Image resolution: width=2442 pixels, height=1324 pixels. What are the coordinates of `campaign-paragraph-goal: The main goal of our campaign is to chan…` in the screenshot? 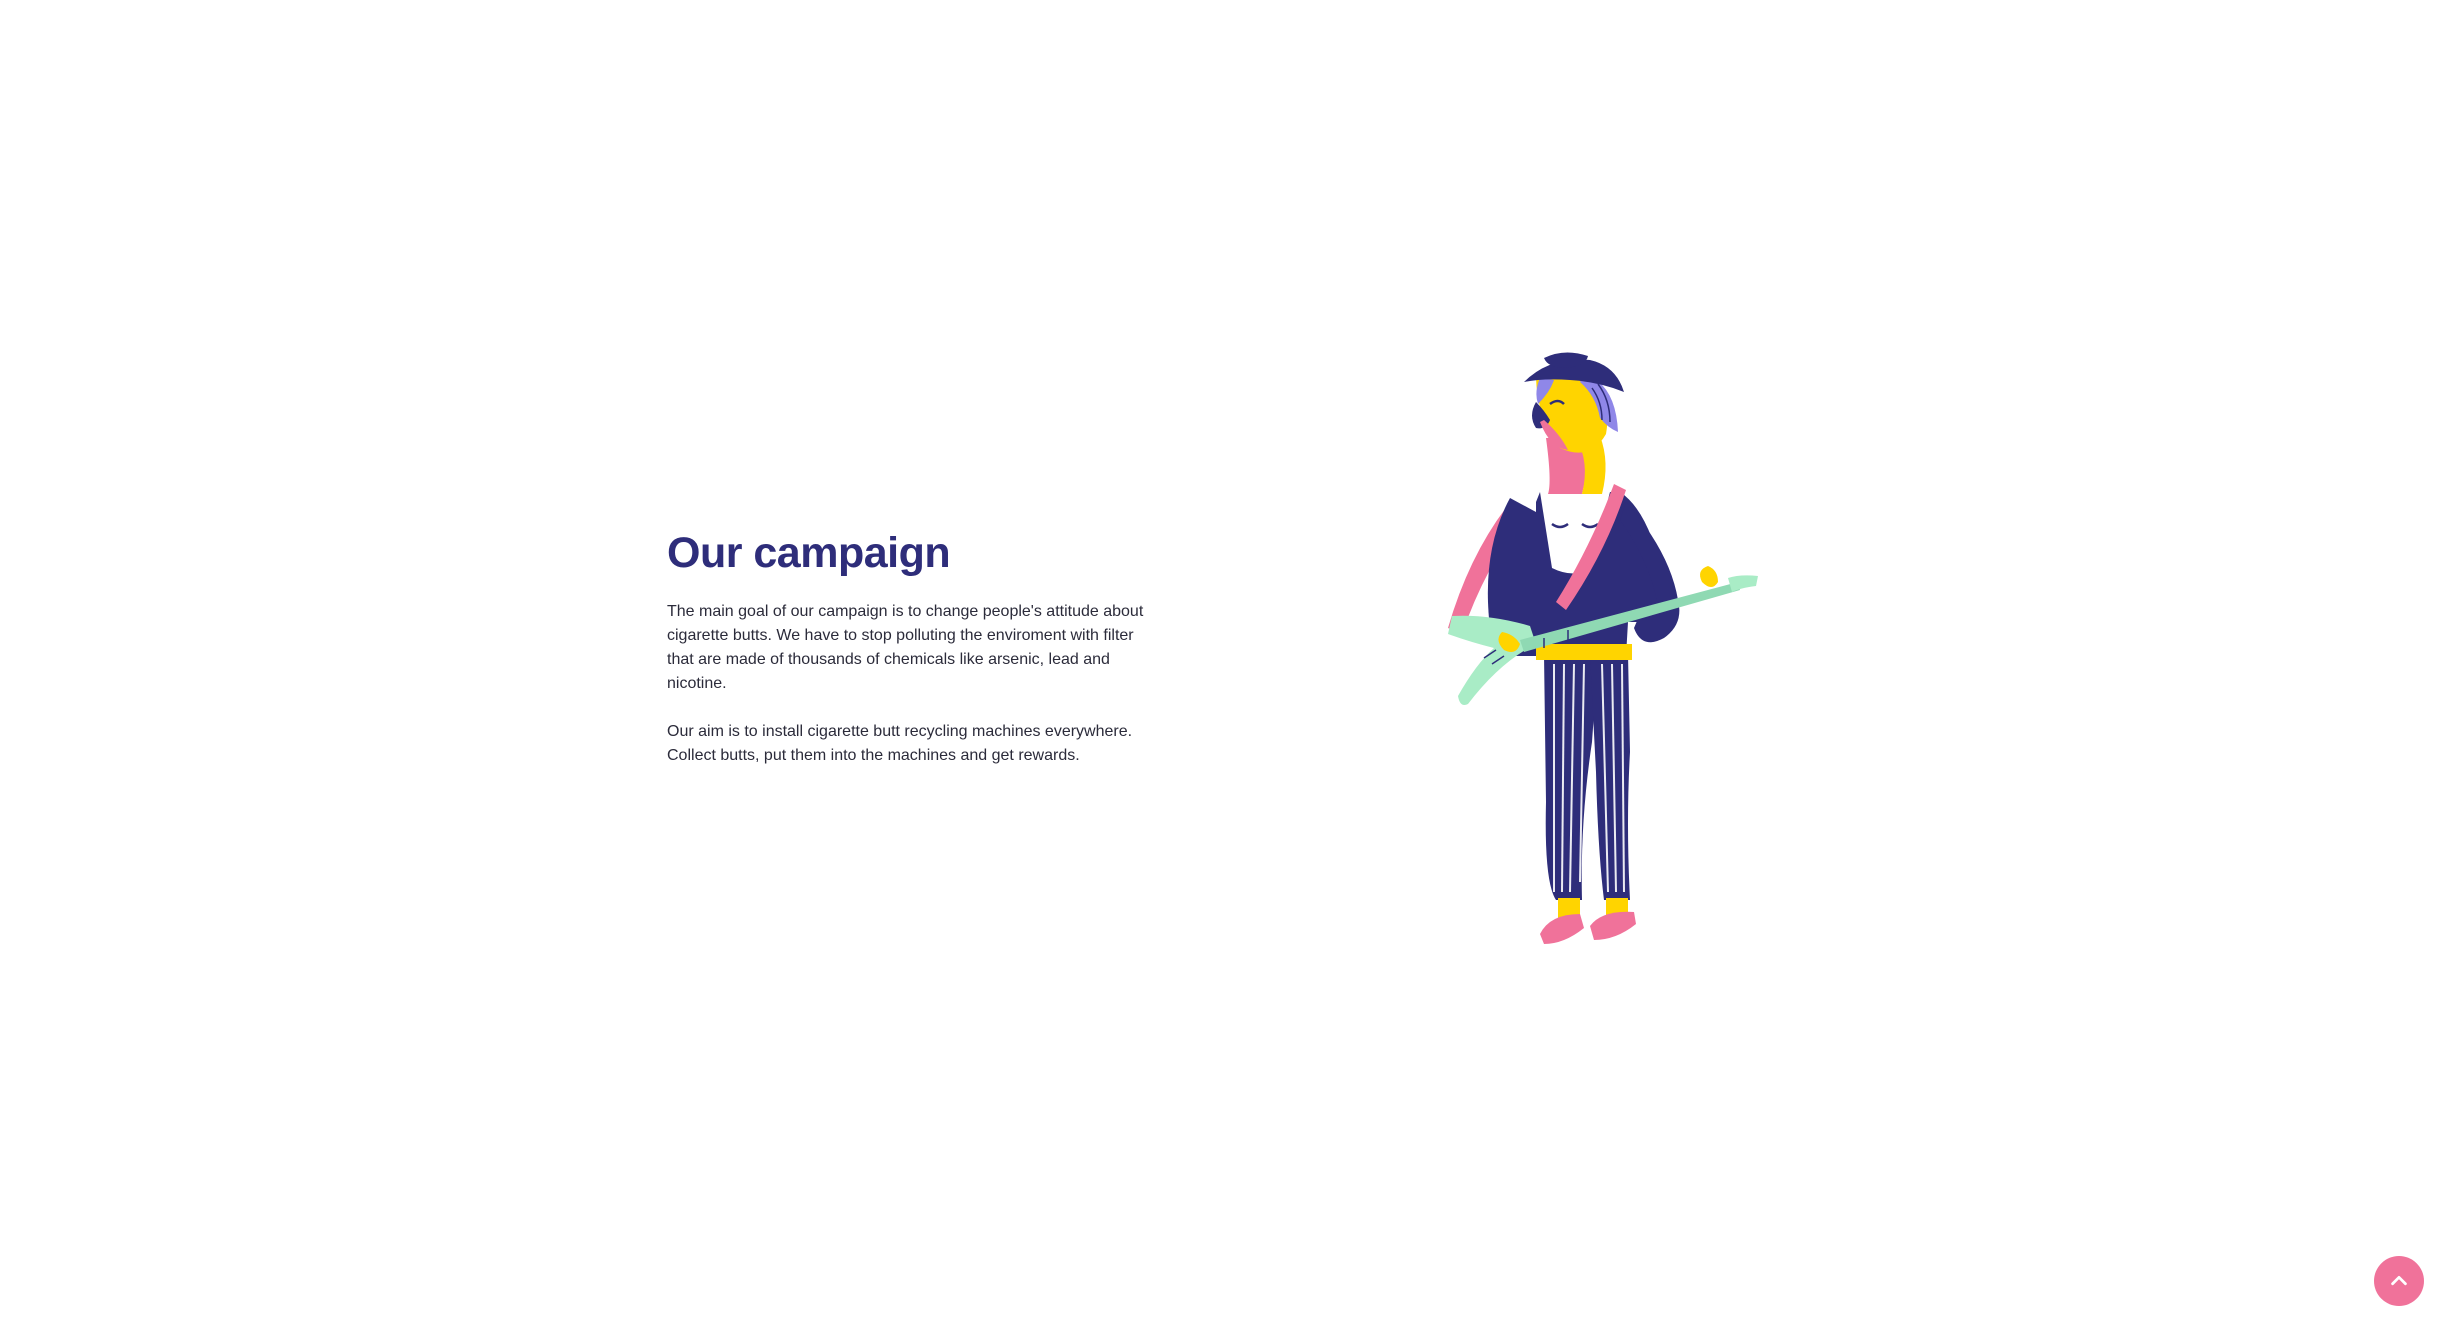 It's located at (905, 647).